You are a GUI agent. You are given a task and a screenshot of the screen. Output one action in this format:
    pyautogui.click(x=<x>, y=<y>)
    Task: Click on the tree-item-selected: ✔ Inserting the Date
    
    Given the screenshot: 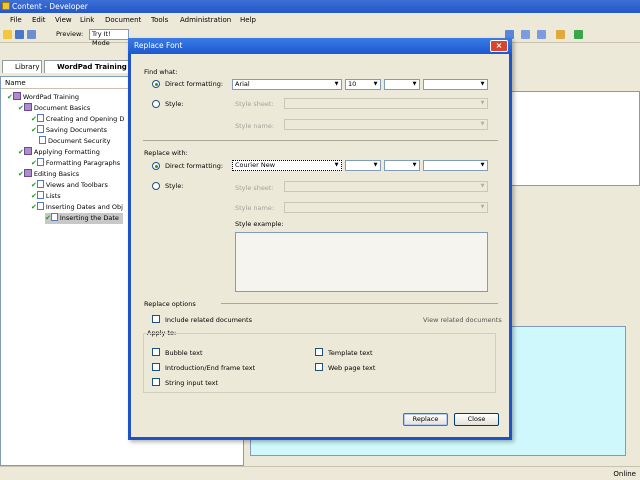 What is the action you would take?
    pyautogui.click(x=84, y=218)
    